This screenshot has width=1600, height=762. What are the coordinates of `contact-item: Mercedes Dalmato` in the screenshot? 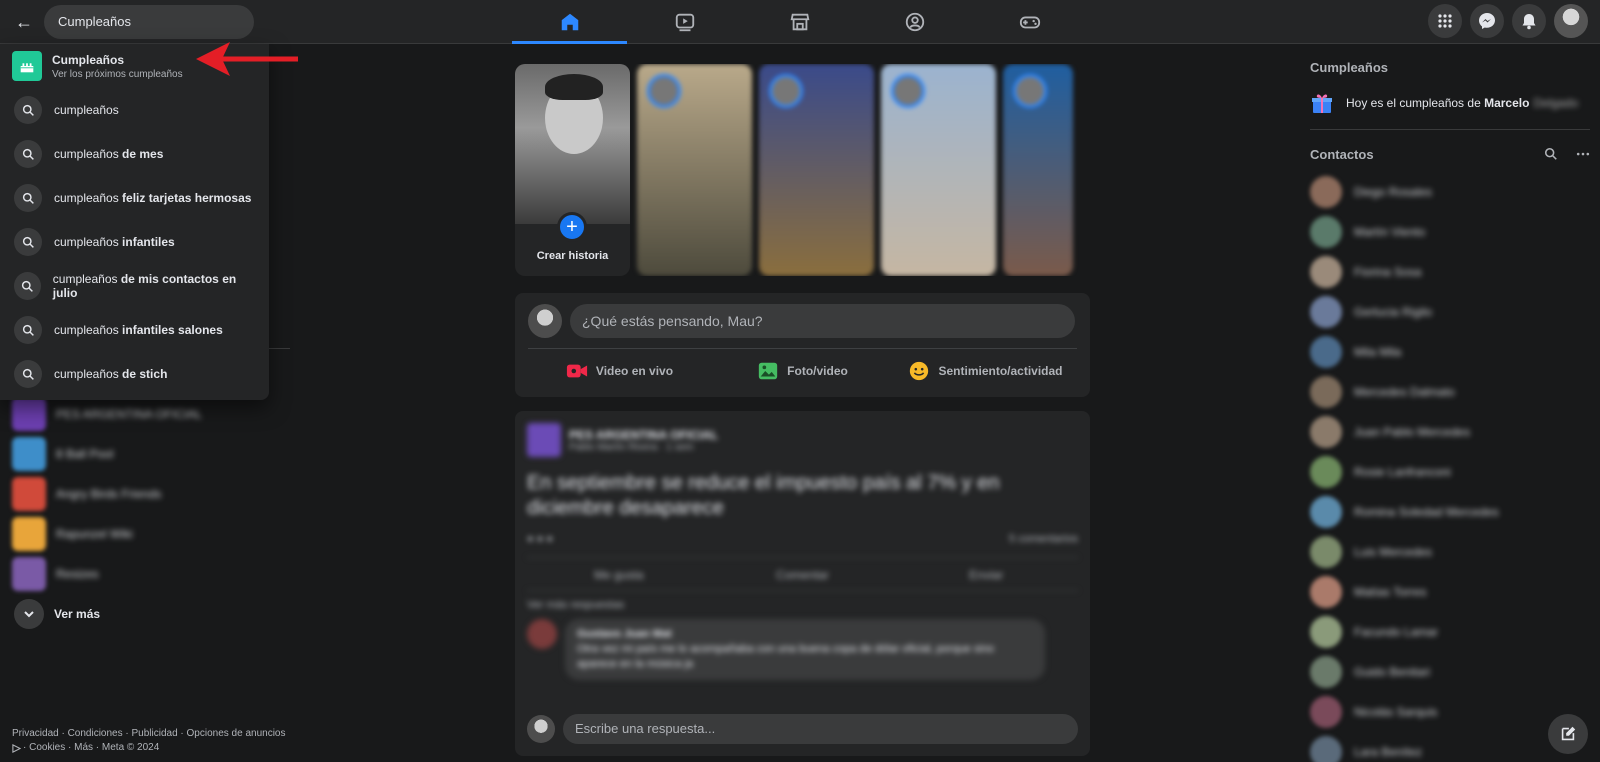 It's located at (1450, 392).